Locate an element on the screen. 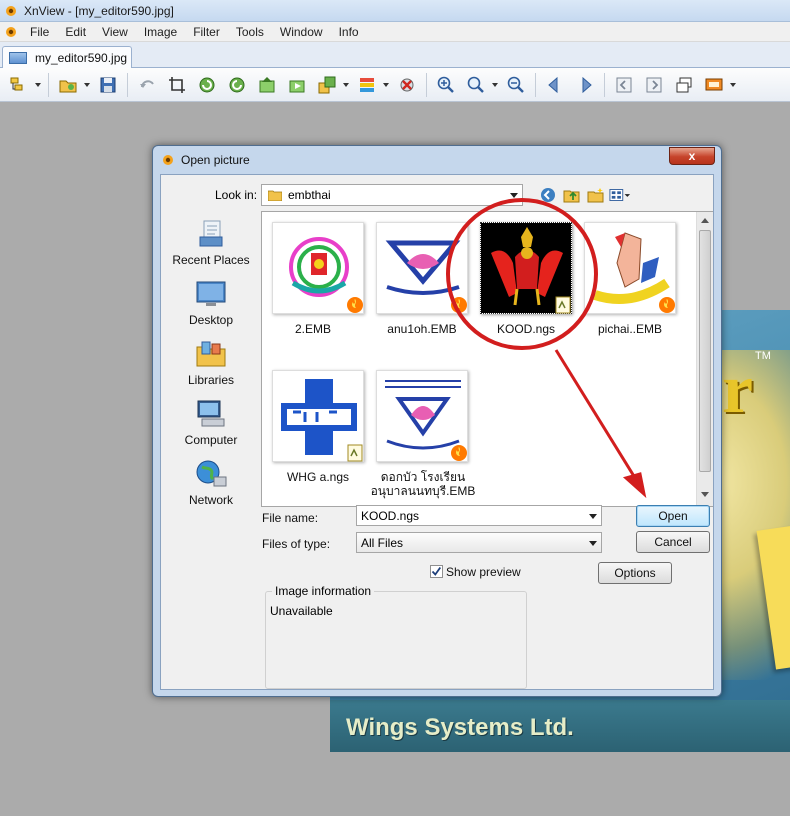  place-recent-places: Recent Places is located at coordinates (211, 248).